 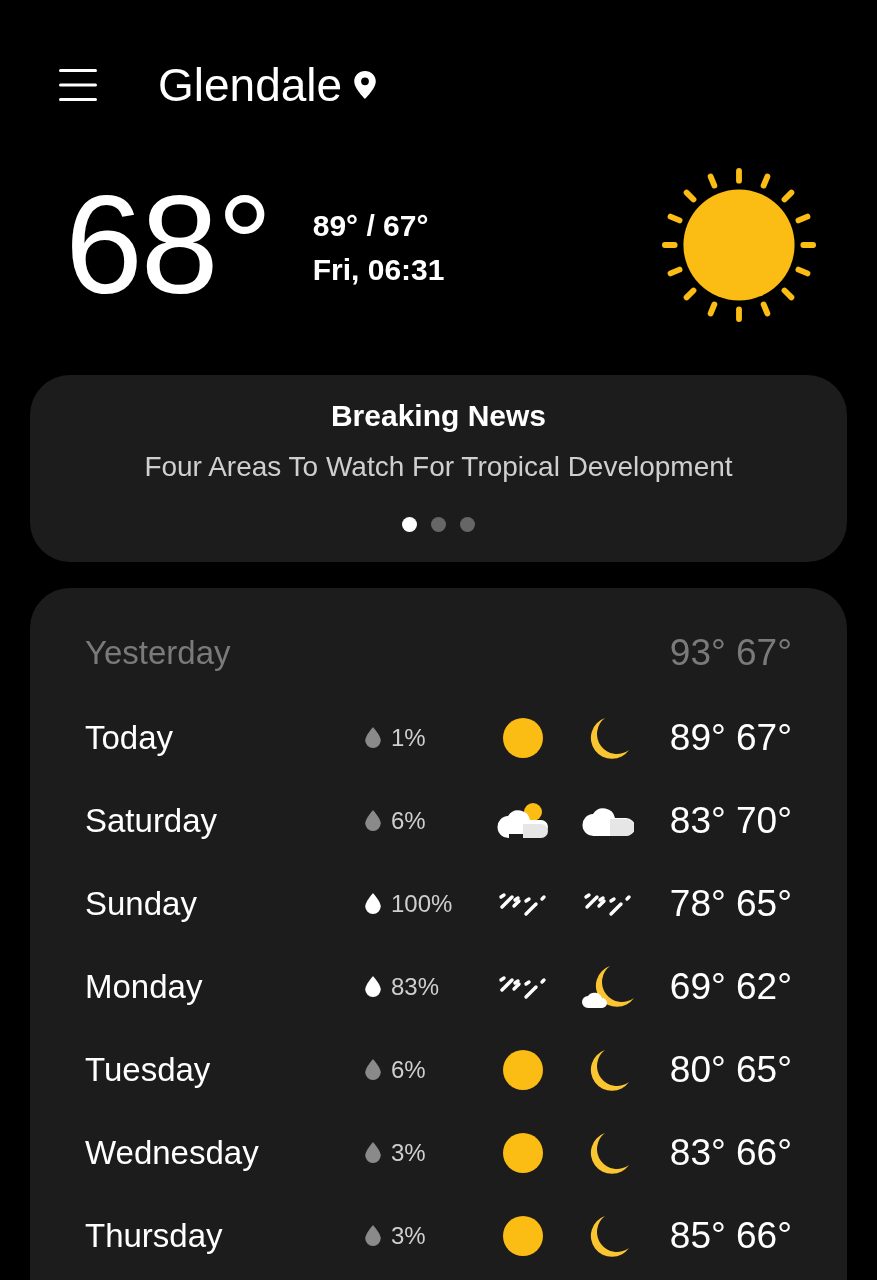 What do you see at coordinates (730, 737) in the screenshot?
I see `temperature-range: 89° 67°` at bounding box center [730, 737].